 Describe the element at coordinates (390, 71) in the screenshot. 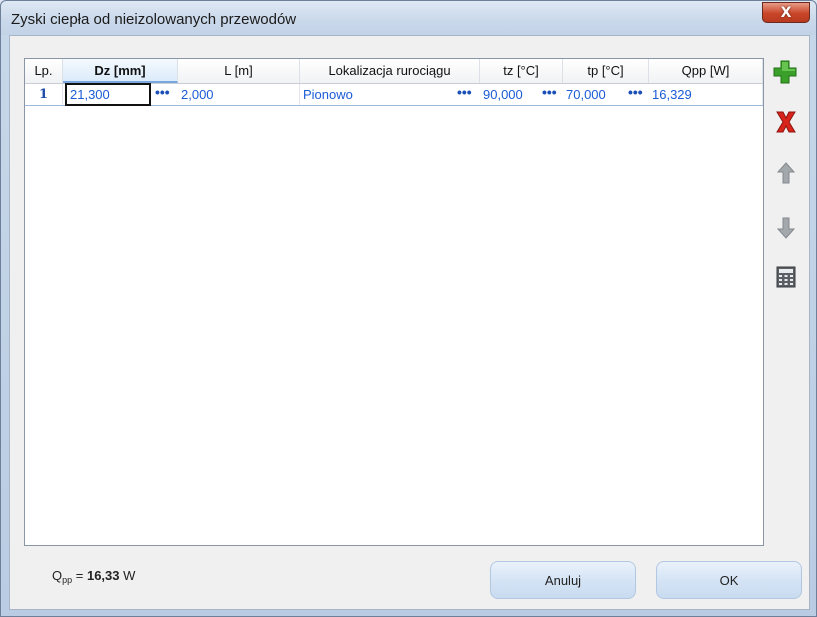

I see `column-header-lokalizacja: Lokalizacja rurociągu` at that location.